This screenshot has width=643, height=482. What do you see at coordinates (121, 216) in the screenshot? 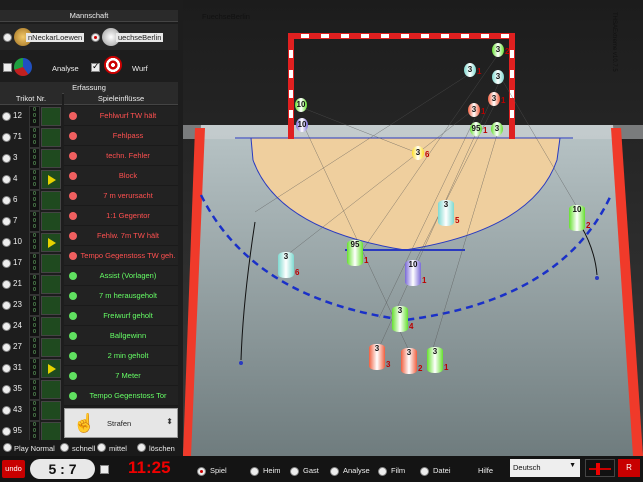
I see `event-item: 1:1 Gegentor` at bounding box center [121, 216].